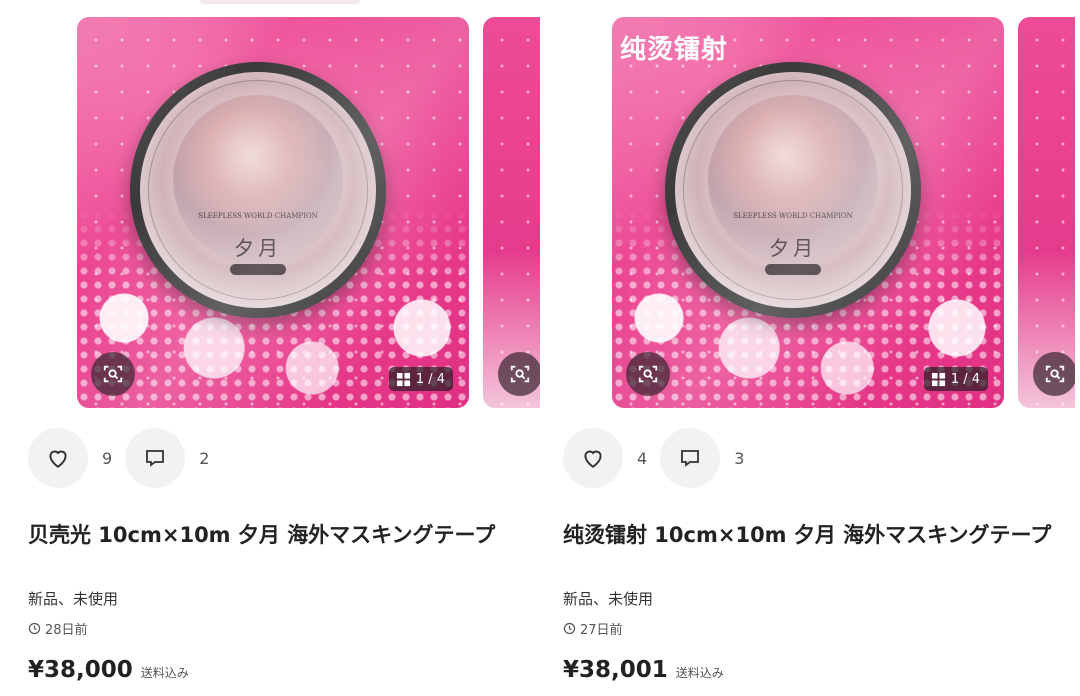 The height and width of the screenshot is (696, 1080). What do you see at coordinates (674, 50) in the screenshot?
I see `image-overlay-text: 纯烫镭射` at bounding box center [674, 50].